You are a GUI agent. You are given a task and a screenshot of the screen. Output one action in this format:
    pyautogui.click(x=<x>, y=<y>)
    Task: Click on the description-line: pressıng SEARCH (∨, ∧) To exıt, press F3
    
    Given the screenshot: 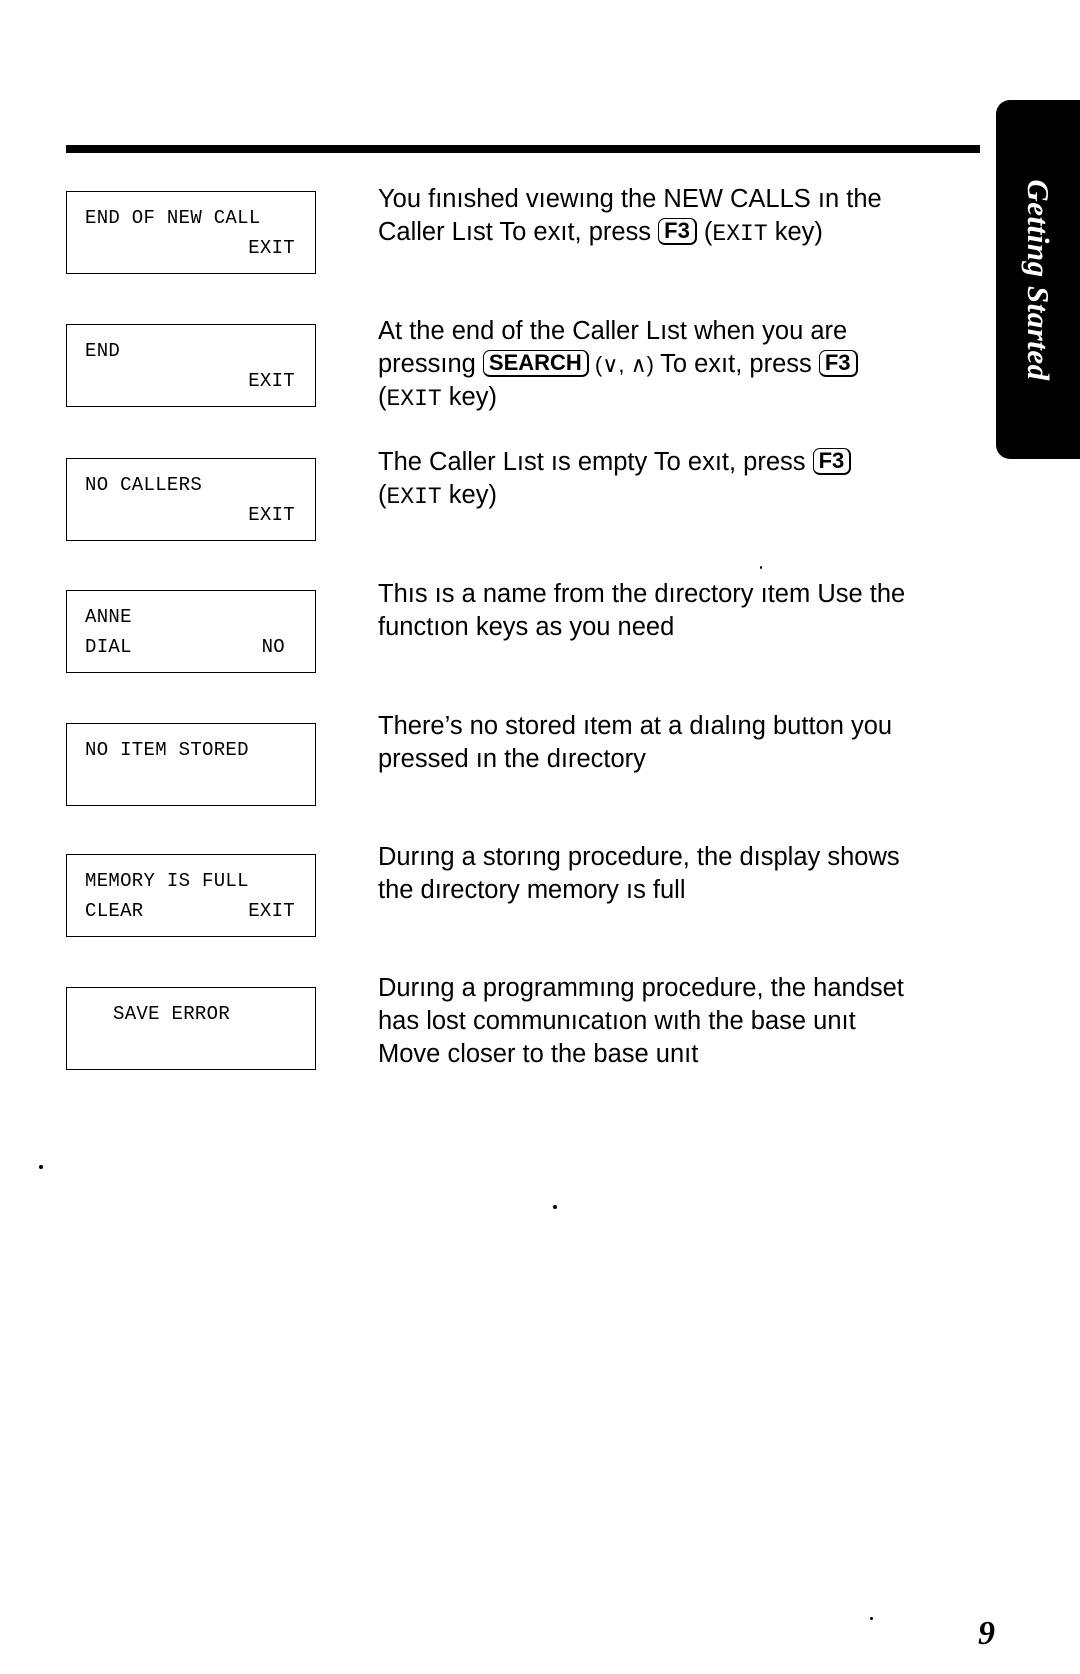 What is the action you would take?
    pyautogui.click(x=678, y=364)
    